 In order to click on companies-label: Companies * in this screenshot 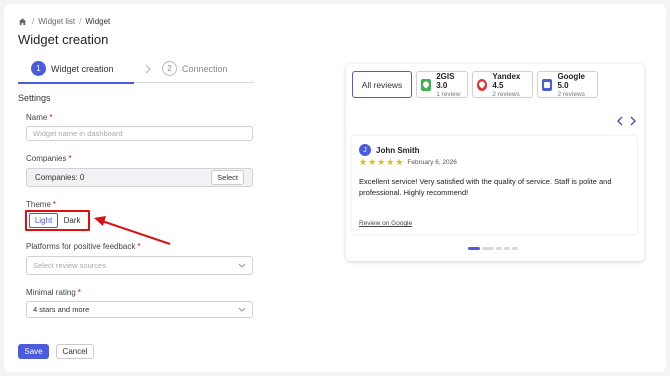, I will do `click(49, 158)`.